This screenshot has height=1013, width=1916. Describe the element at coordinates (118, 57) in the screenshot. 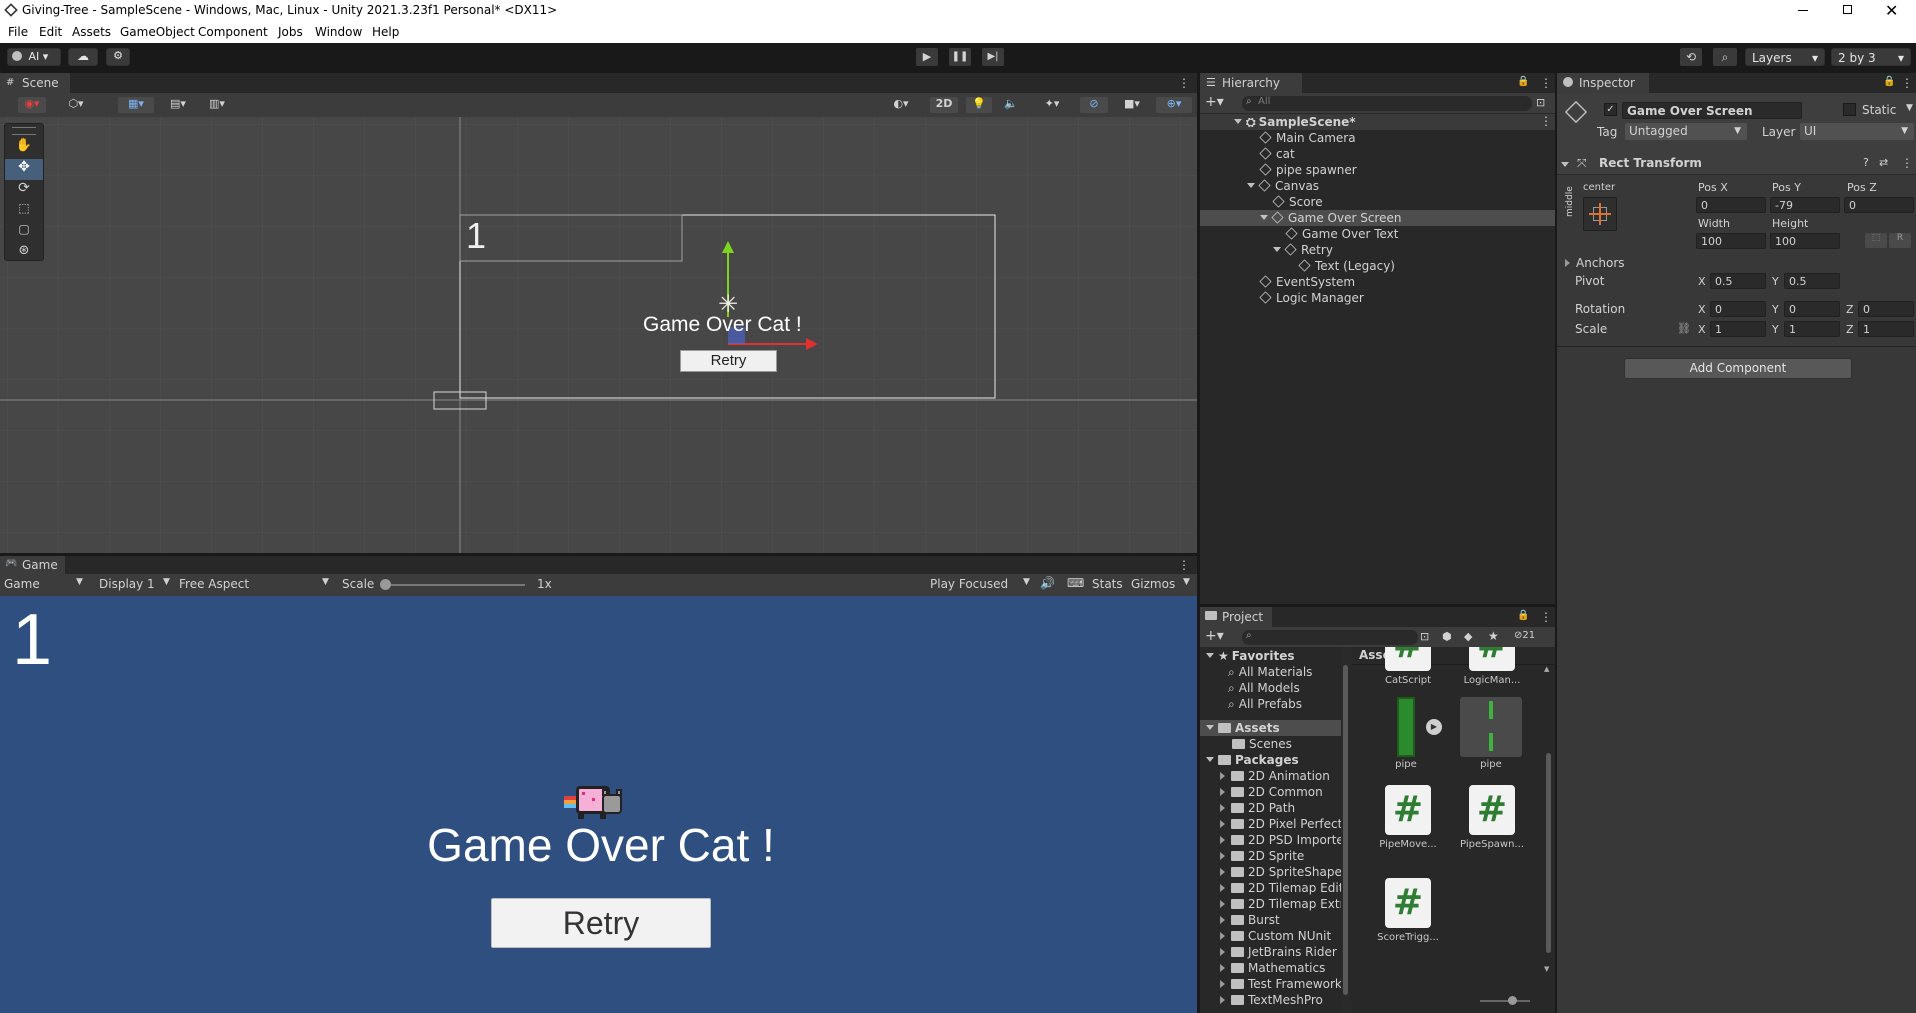

I see `collab-button: ⚙` at that location.